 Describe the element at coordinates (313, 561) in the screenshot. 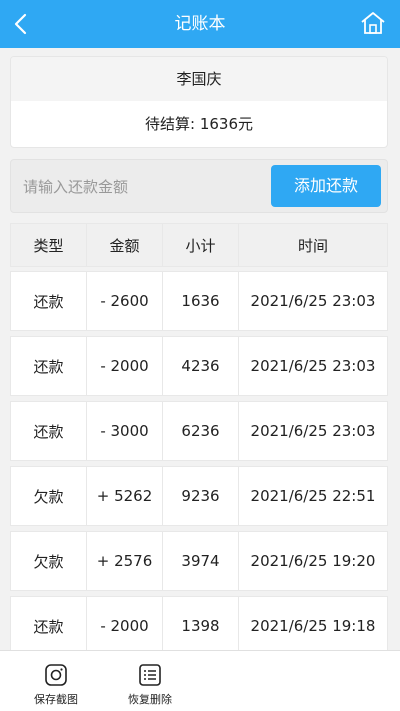

I see `cell-time: 2021/6/25 19:20` at that location.